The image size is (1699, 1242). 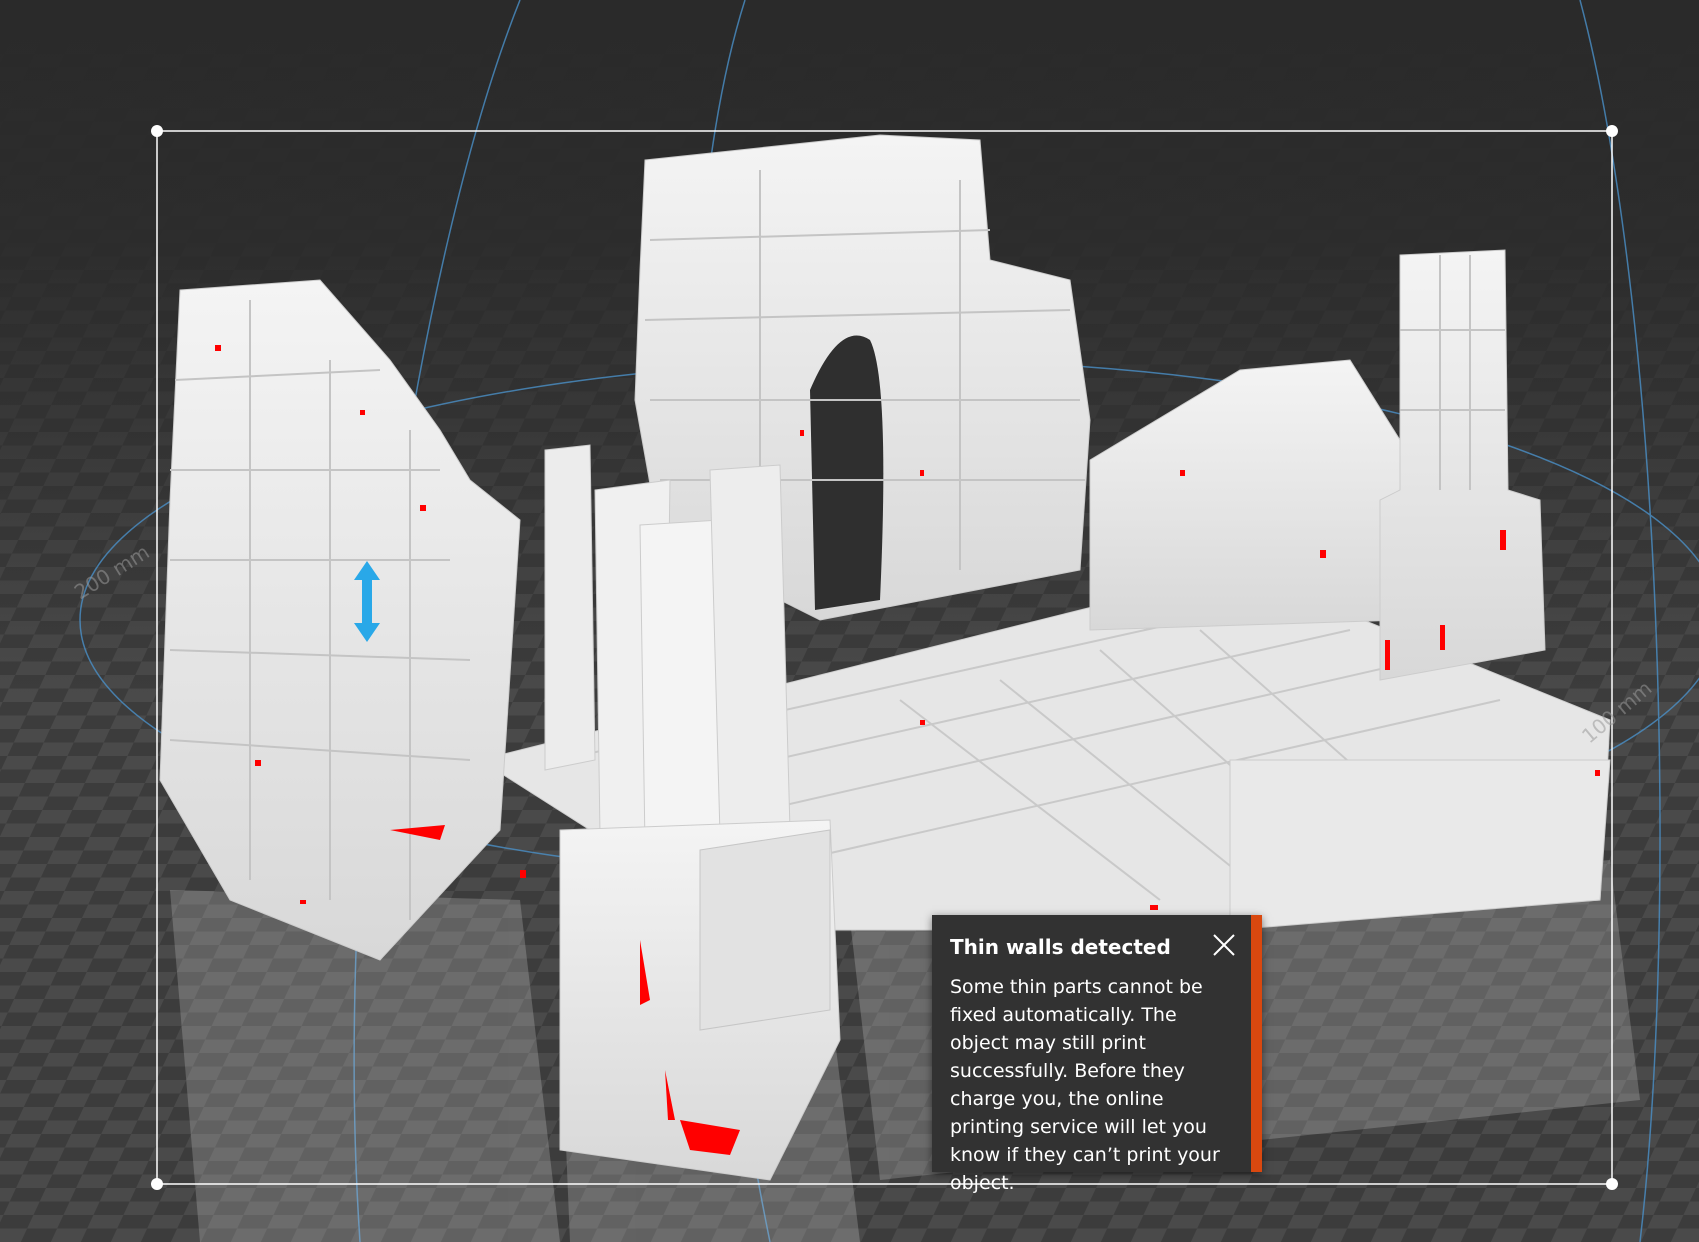 What do you see at coordinates (157, 1184) in the screenshot?
I see `handle-bottom-left` at bounding box center [157, 1184].